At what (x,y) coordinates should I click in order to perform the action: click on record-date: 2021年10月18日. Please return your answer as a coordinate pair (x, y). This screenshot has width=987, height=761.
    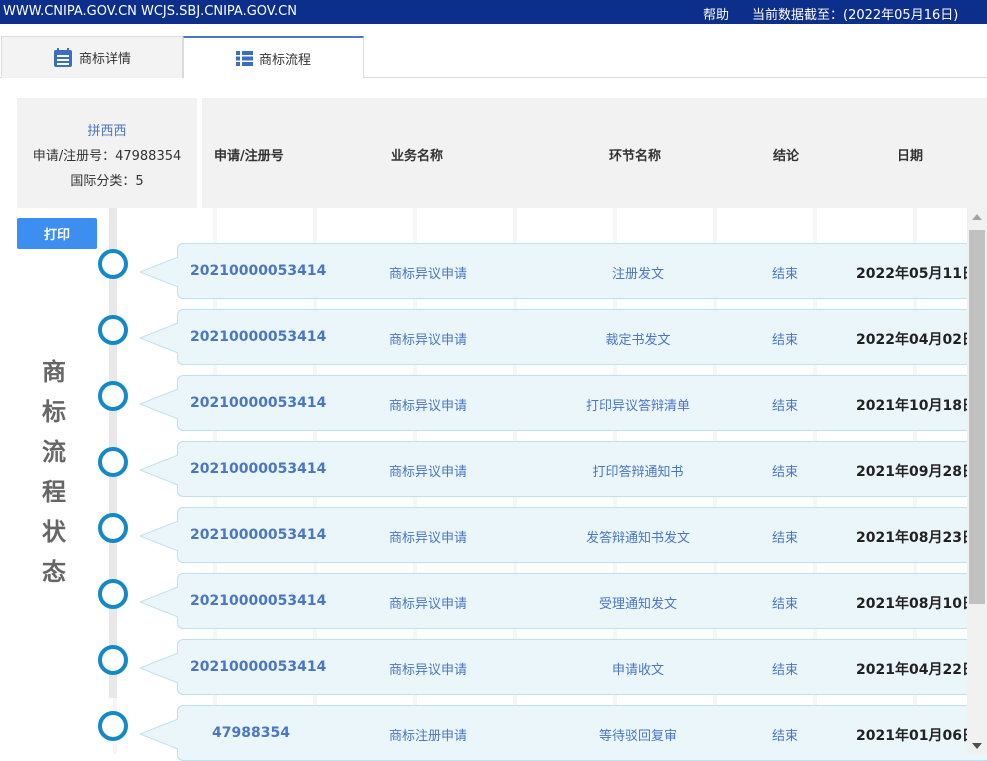
    Looking at the image, I should click on (916, 406).